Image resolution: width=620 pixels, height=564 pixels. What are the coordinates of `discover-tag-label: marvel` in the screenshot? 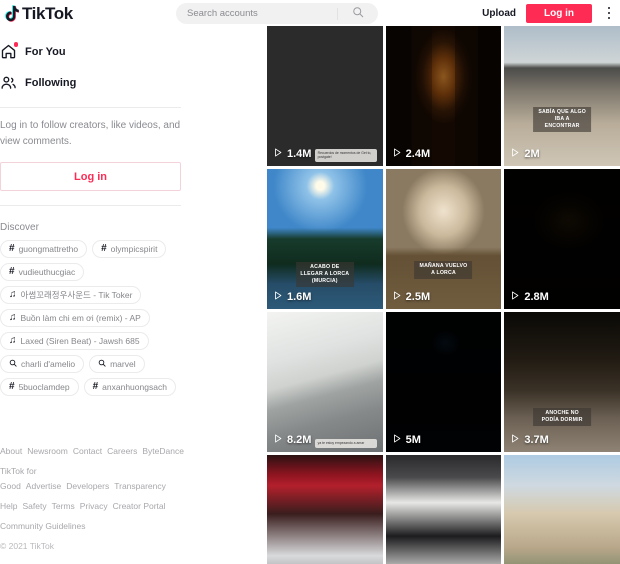 It's located at (123, 364).